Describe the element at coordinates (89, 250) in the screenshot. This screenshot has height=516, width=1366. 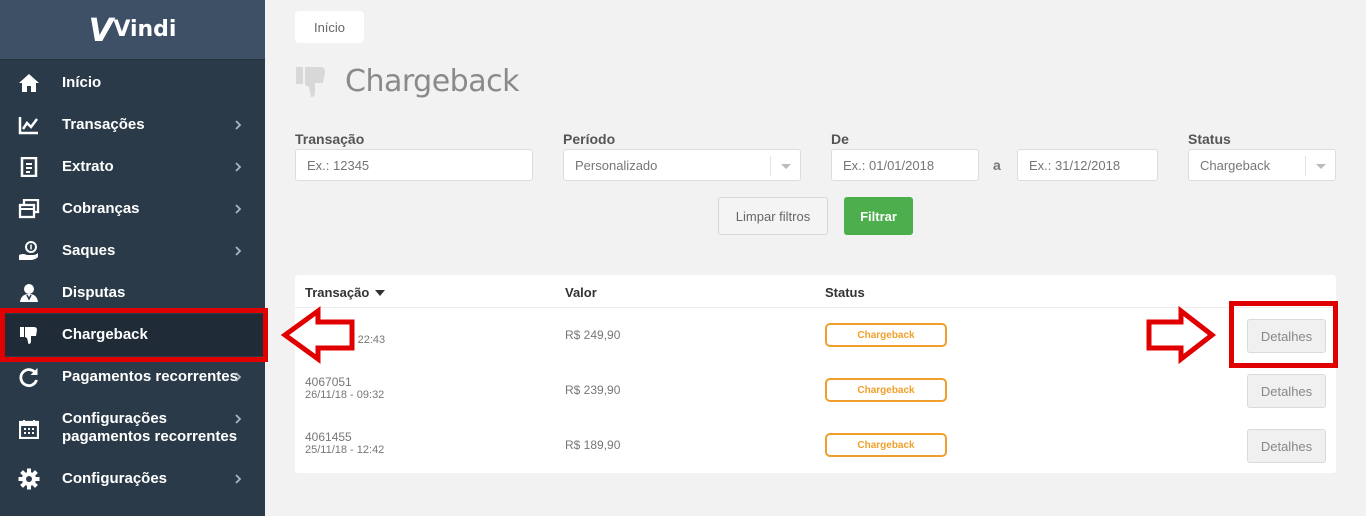
I see `sidebar-item-label: Saques` at that location.